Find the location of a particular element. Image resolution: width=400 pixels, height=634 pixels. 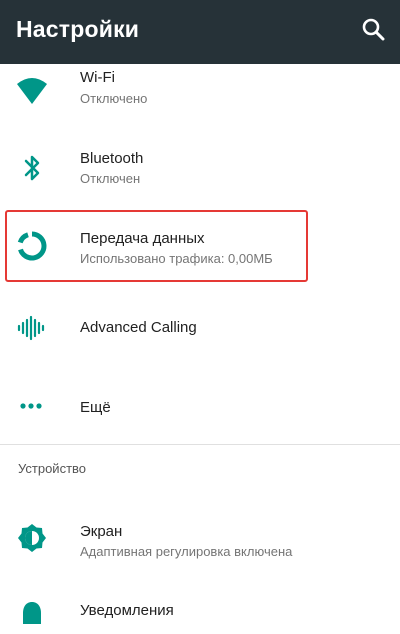

bell-icon is located at coordinates (32, 613).